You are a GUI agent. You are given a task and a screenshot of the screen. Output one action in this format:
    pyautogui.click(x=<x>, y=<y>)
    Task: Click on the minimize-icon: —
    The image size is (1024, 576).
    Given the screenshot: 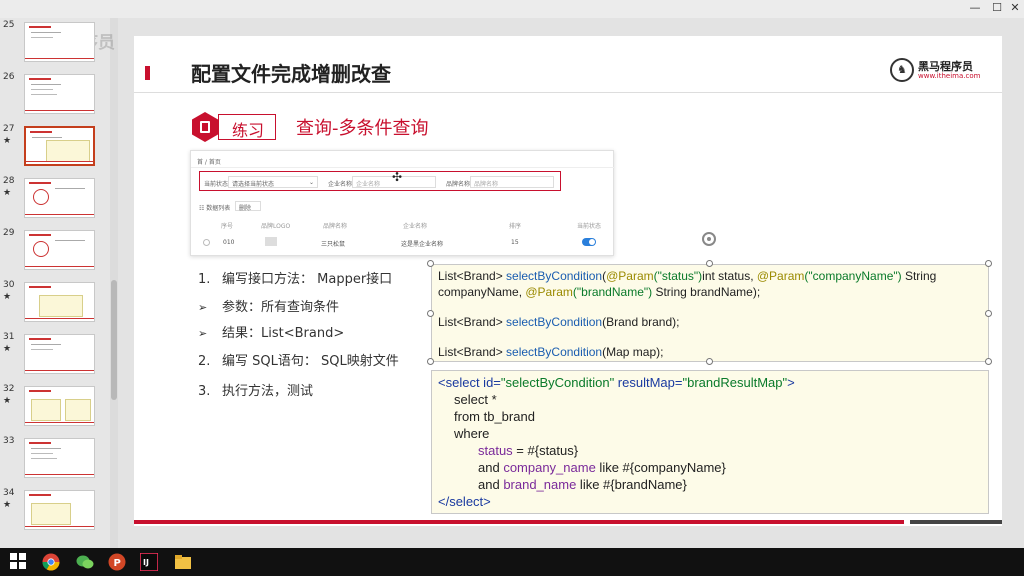 What is the action you would take?
    pyautogui.click(x=975, y=8)
    